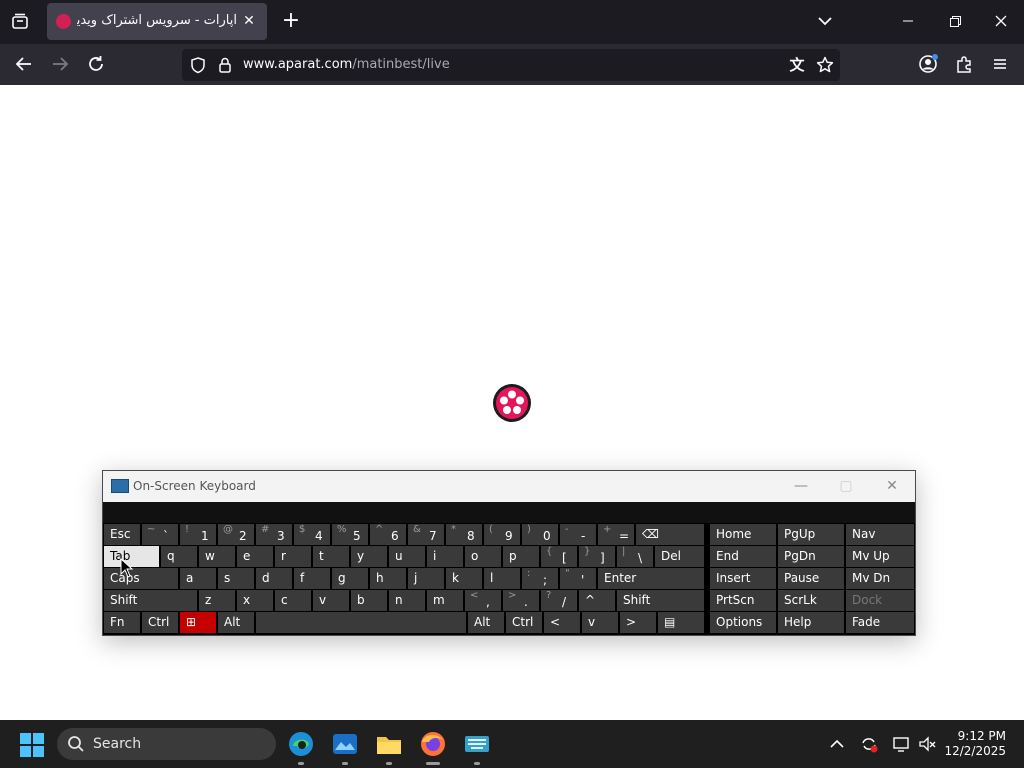 The height and width of the screenshot is (768, 1024). Describe the element at coordinates (60, 64) in the screenshot. I see `forward-icon` at that location.